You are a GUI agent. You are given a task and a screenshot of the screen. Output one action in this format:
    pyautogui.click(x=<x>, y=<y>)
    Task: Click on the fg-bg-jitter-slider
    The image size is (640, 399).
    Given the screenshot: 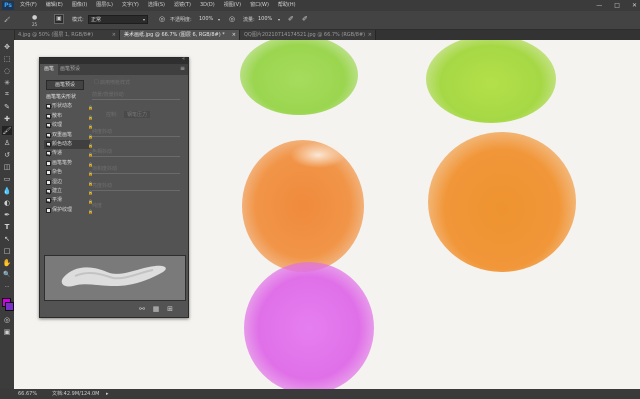 What is the action you would take?
    pyautogui.click(x=136, y=99)
    